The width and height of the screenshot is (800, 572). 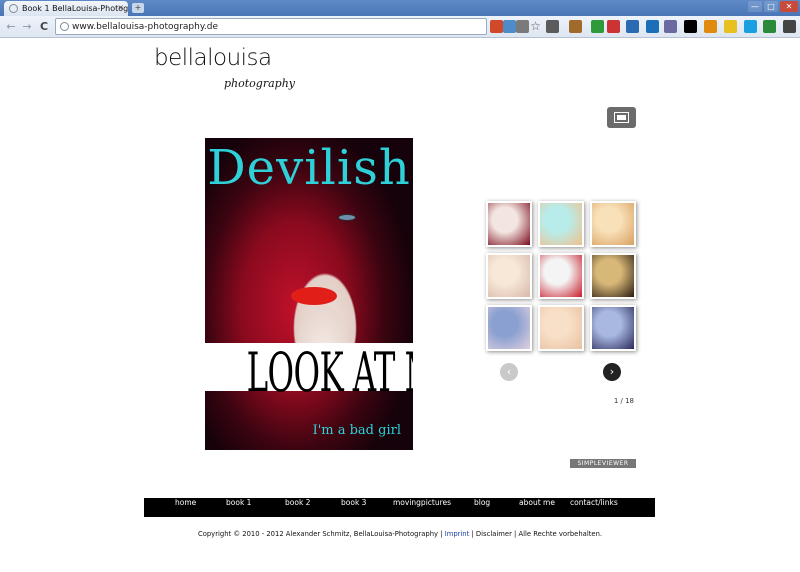 What do you see at coordinates (120, 7) in the screenshot?
I see `tab-close-icon: ×` at bounding box center [120, 7].